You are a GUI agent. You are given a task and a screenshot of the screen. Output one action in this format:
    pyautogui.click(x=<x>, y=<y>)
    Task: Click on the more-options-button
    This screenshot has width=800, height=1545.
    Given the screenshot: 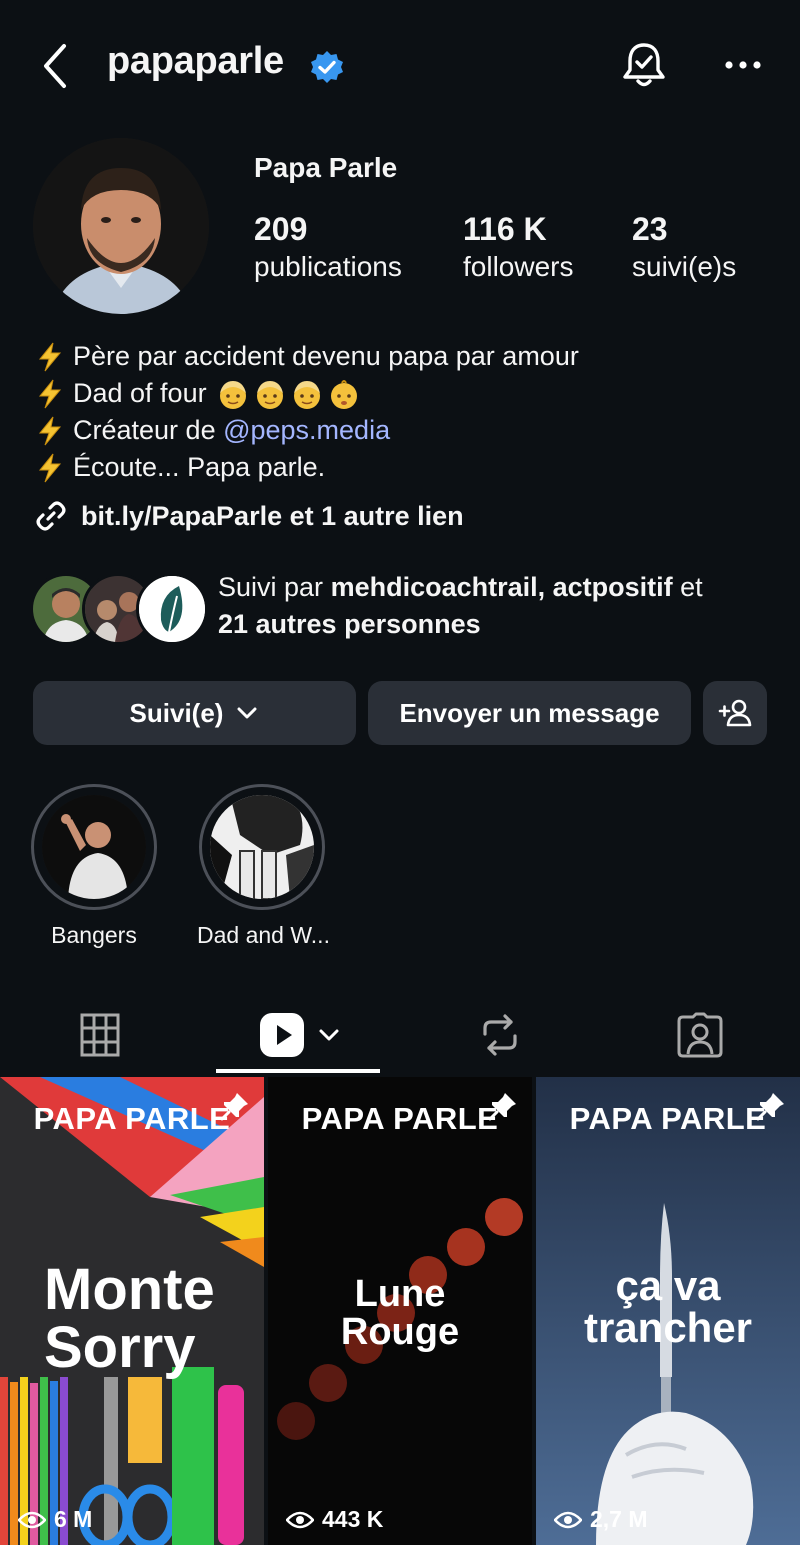 What is the action you would take?
    pyautogui.click(x=743, y=65)
    